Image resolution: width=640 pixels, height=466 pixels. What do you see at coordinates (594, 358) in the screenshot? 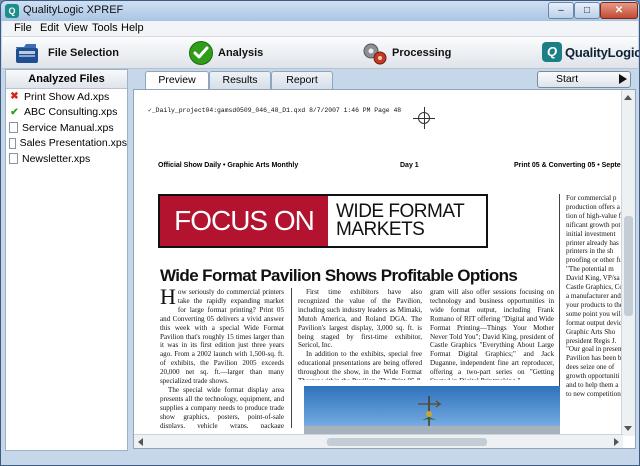
I see `sidebar-article-line: Pavilion has been b` at bounding box center [594, 358].